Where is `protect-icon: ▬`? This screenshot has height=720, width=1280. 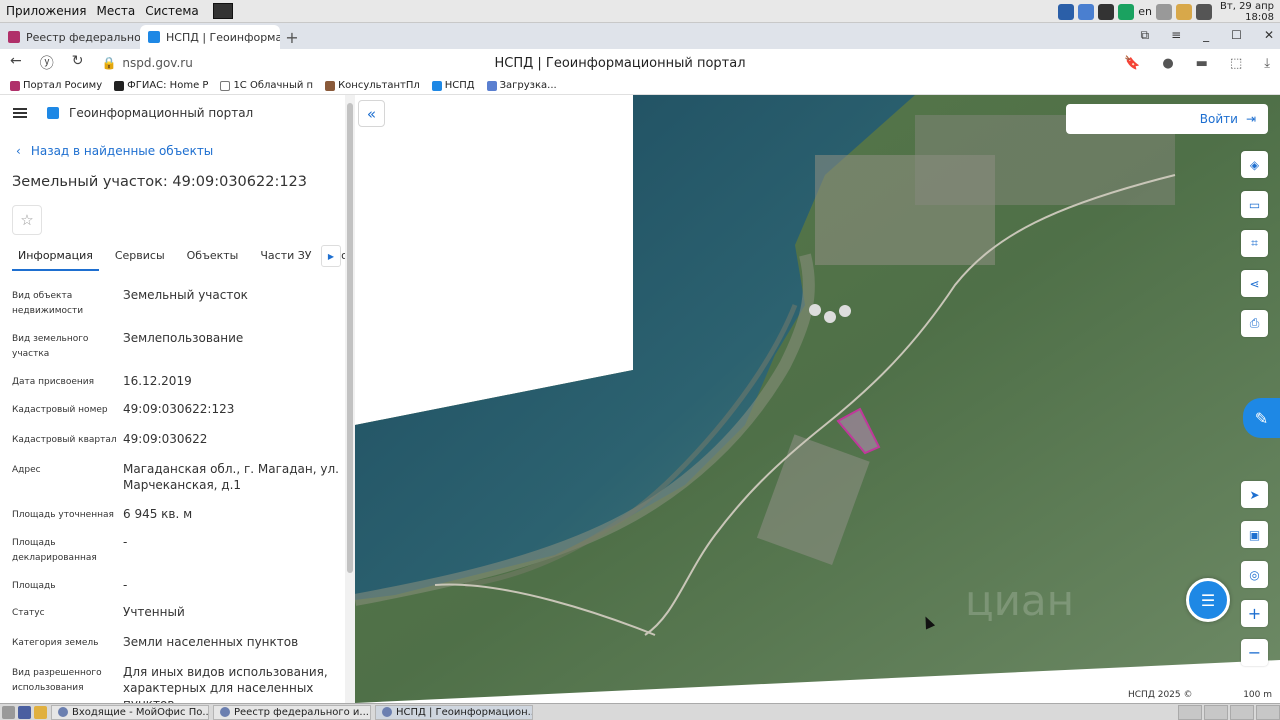
protect-icon: ▬ is located at coordinates (1202, 63).